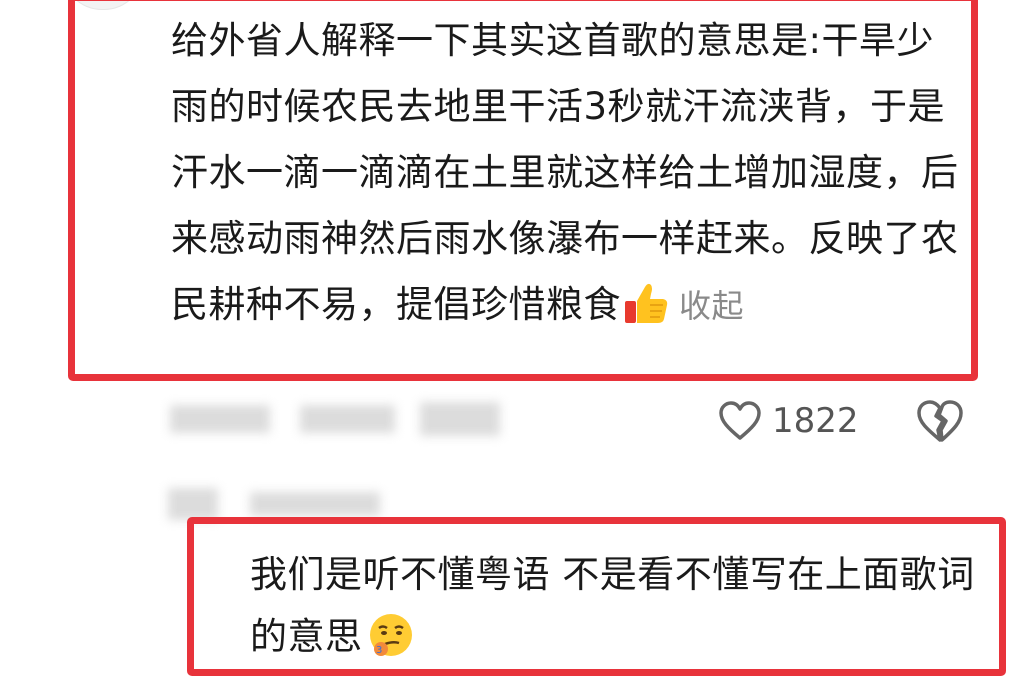 This screenshot has width=1020, height=683. I want to click on reply-avatar-blurred, so click(193, 504).